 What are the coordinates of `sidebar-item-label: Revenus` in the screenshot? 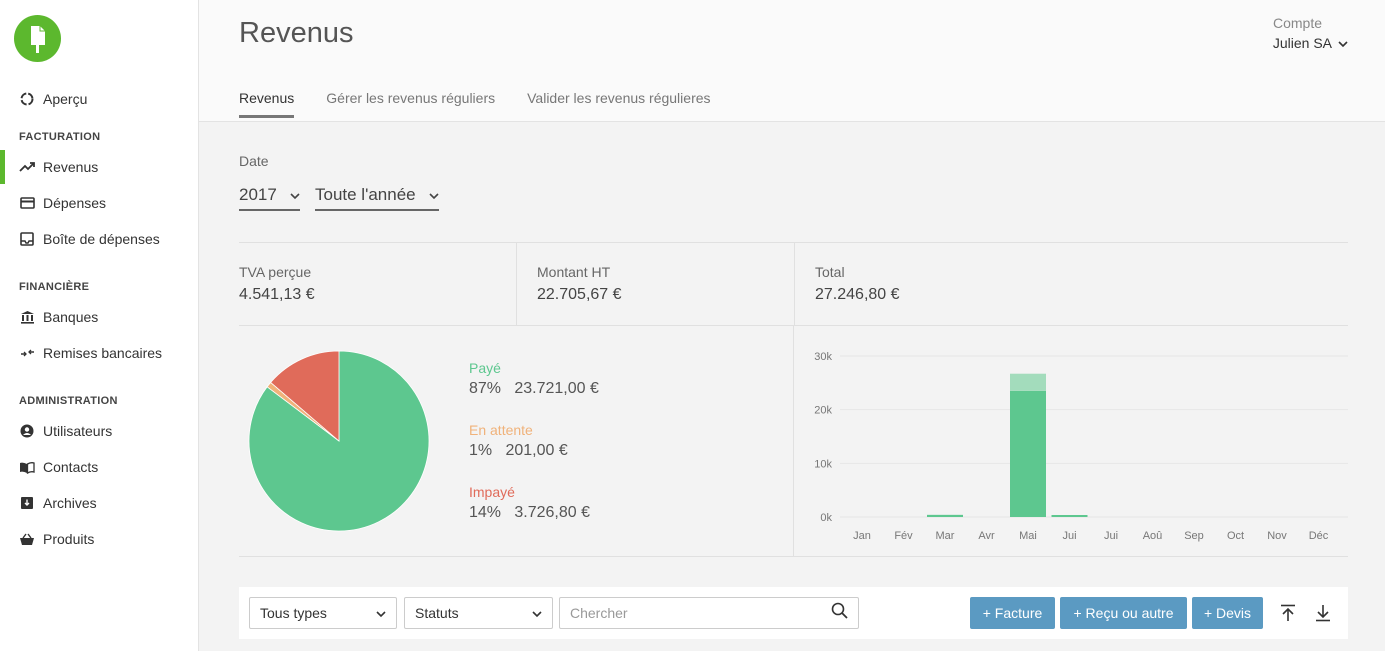 It's located at (71, 167).